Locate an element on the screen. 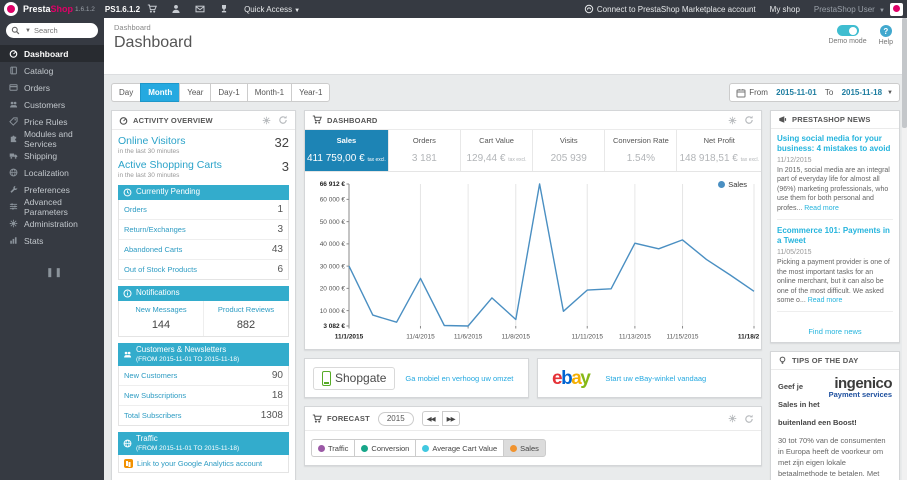  notification-product-reviews: Product Reviews 882 is located at coordinates (245, 318).